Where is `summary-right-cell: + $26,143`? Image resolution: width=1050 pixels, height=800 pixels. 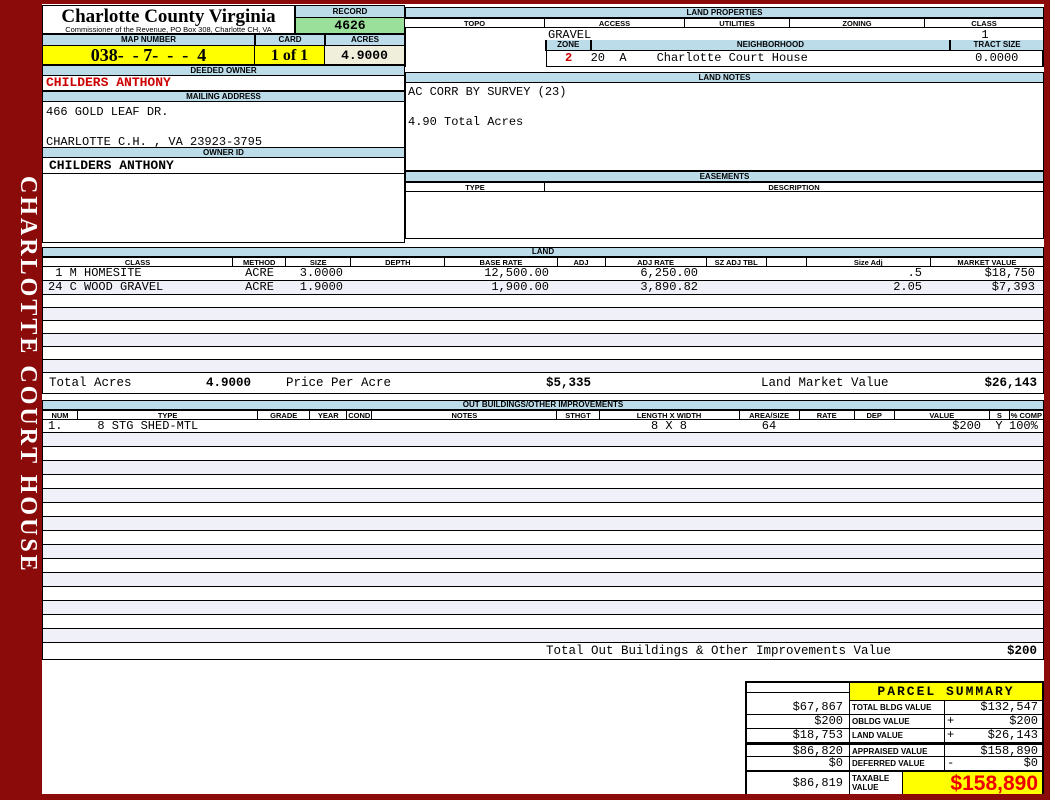 summary-right-cell: + $26,143 is located at coordinates (993, 735).